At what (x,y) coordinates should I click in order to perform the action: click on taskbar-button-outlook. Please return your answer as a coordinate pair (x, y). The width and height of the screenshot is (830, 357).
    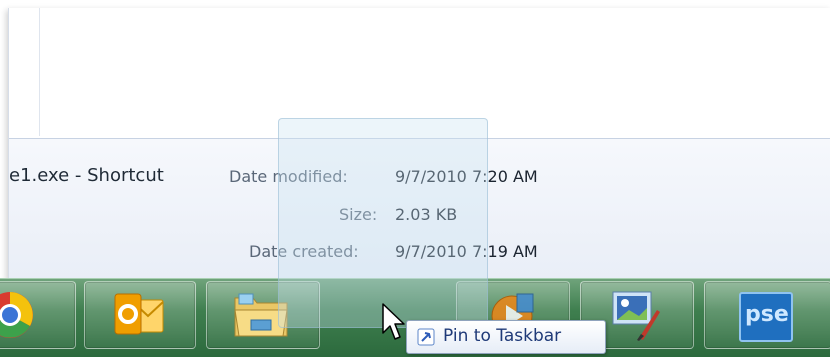
    Looking at the image, I should click on (140, 315).